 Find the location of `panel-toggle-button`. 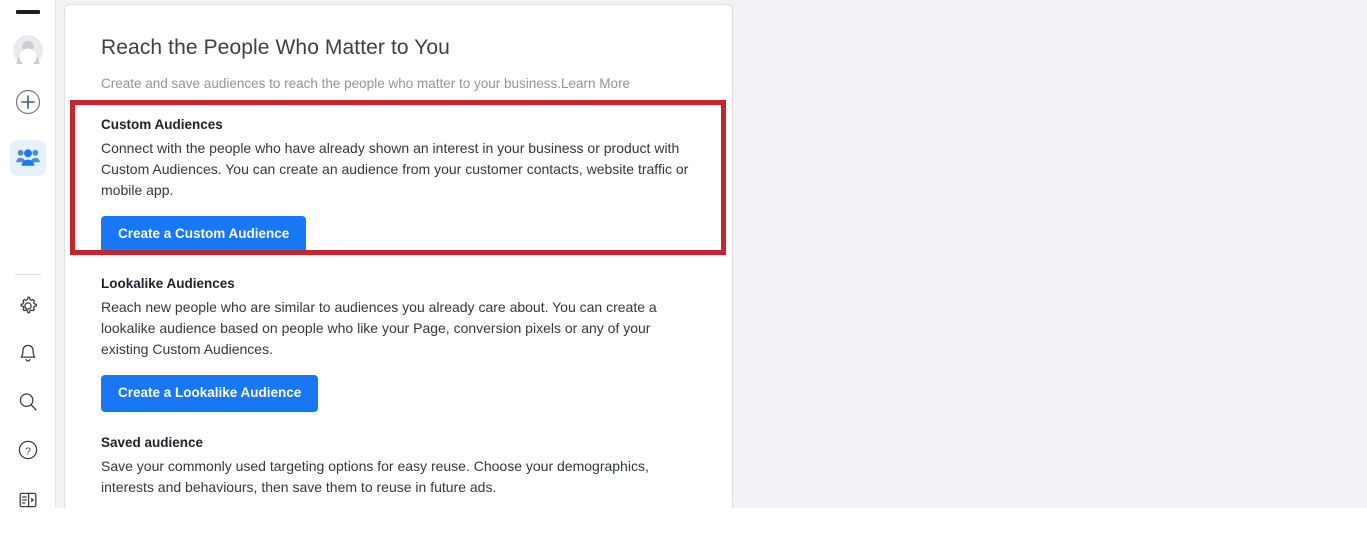

panel-toggle-button is located at coordinates (28, 495).